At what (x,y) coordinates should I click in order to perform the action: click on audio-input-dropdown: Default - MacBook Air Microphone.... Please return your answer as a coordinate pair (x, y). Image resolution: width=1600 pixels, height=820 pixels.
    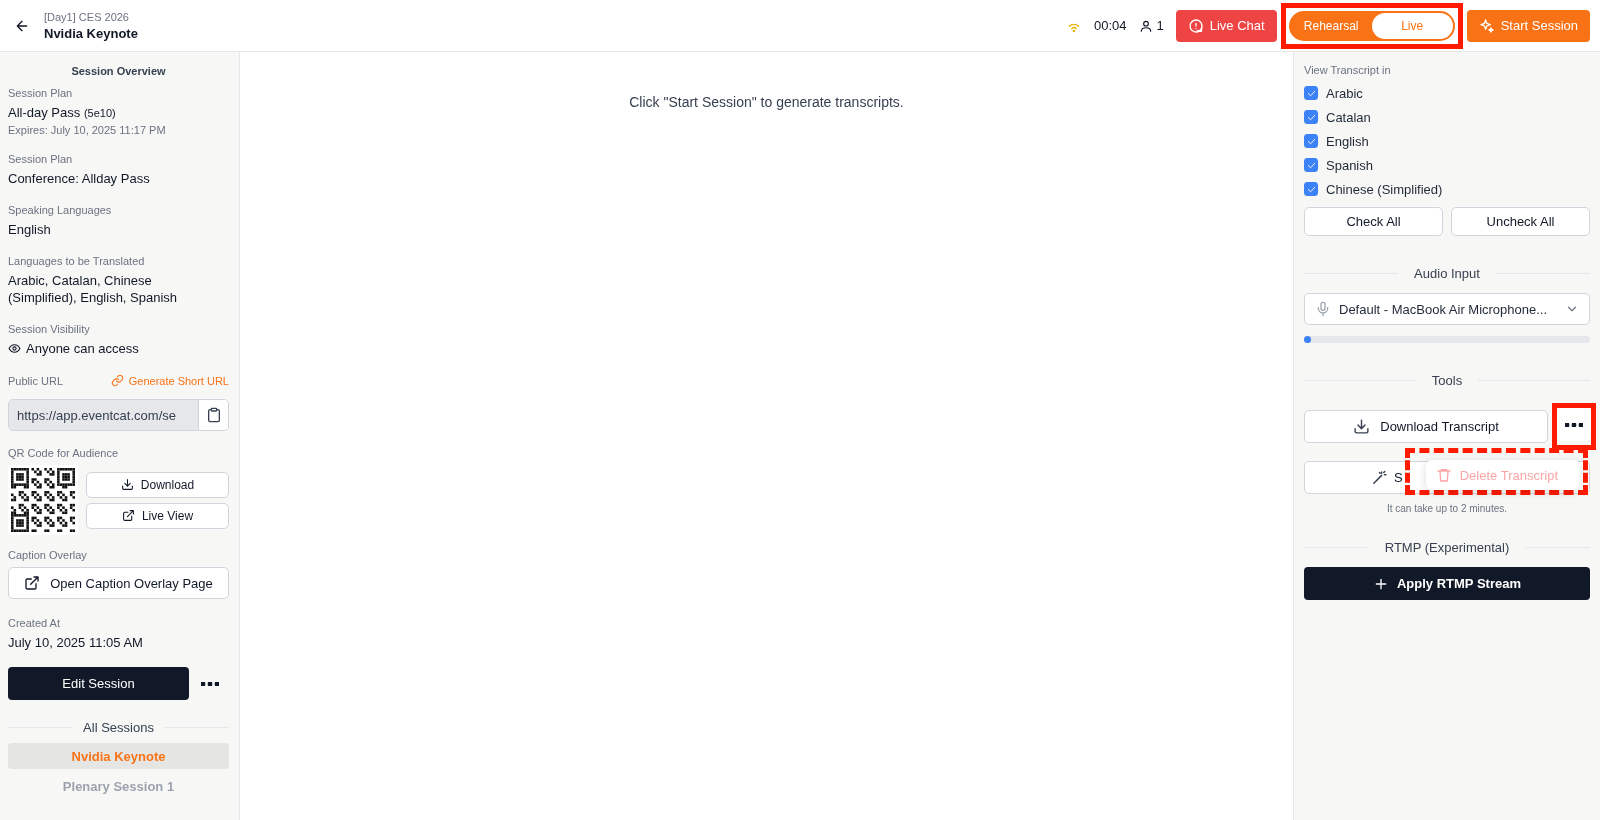
    Looking at the image, I should click on (1447, 309).